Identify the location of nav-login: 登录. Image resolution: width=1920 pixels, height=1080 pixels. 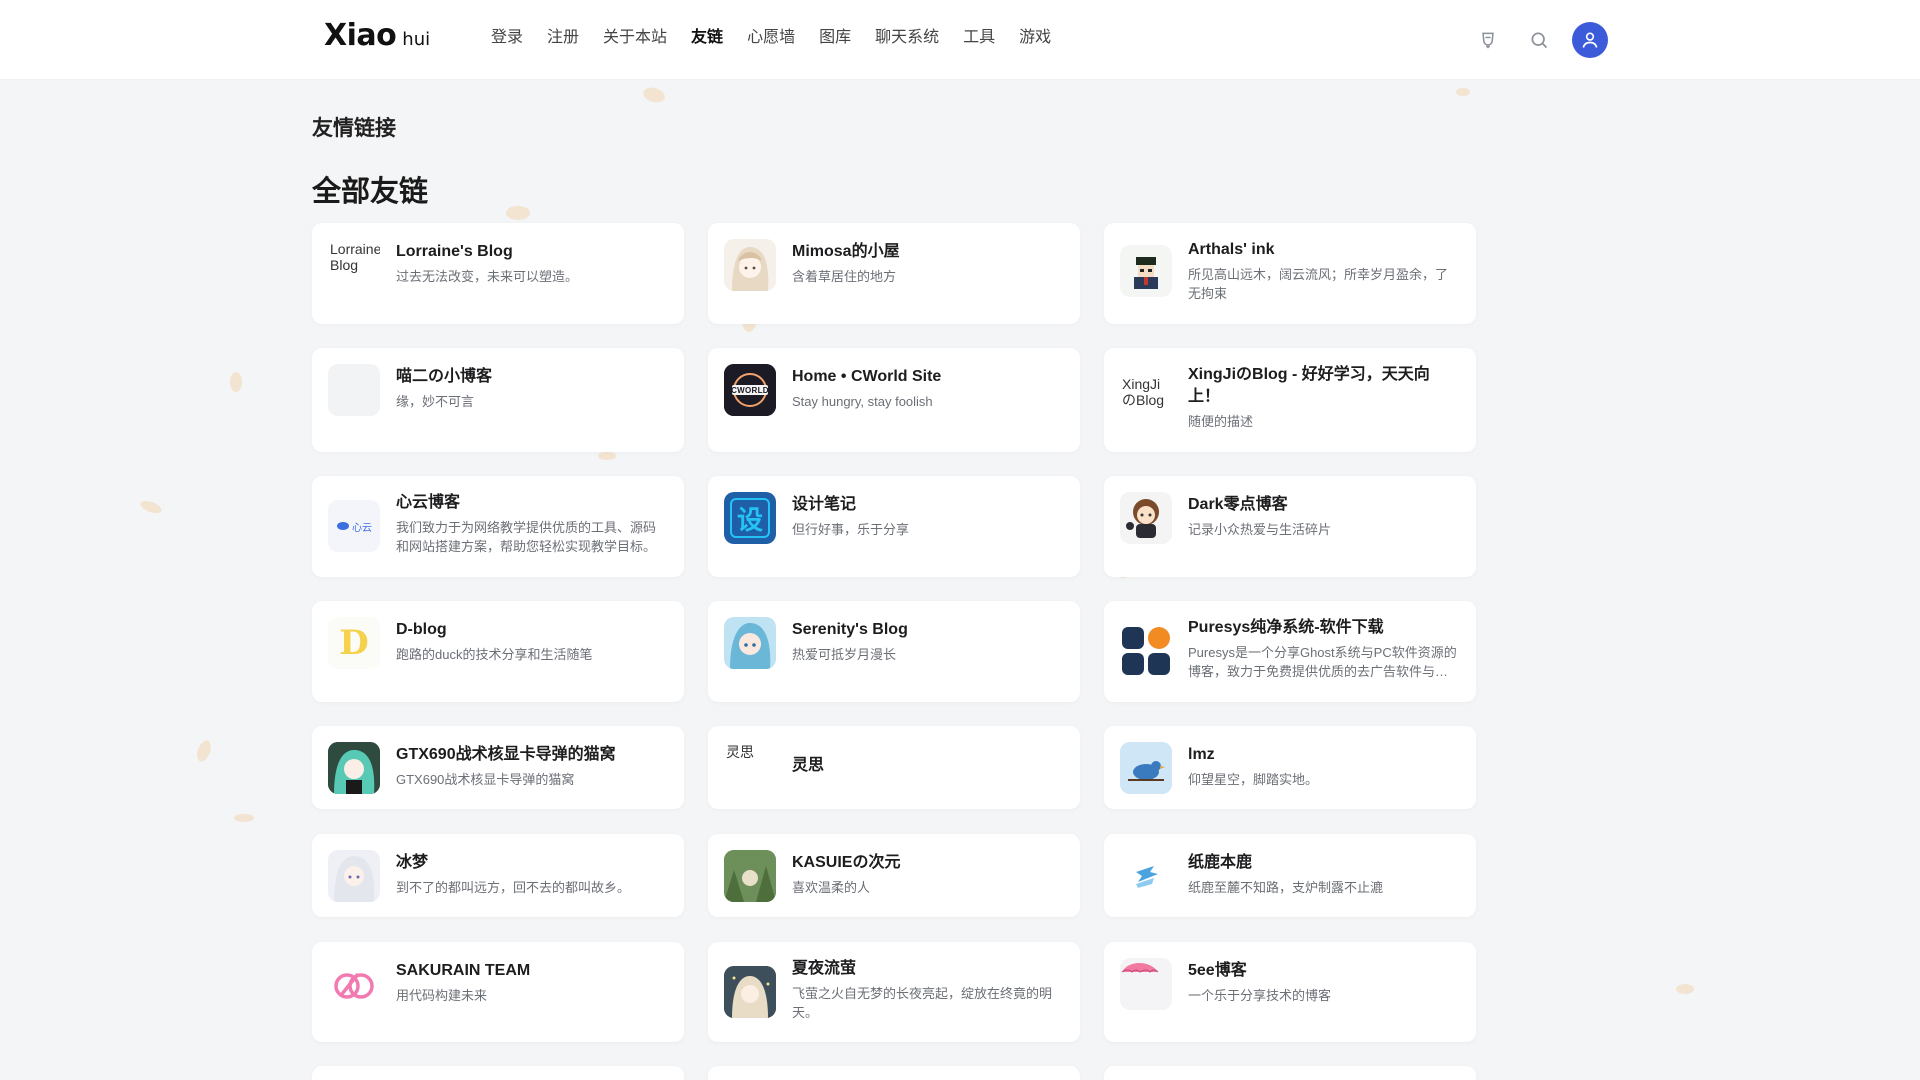
(507, 38).